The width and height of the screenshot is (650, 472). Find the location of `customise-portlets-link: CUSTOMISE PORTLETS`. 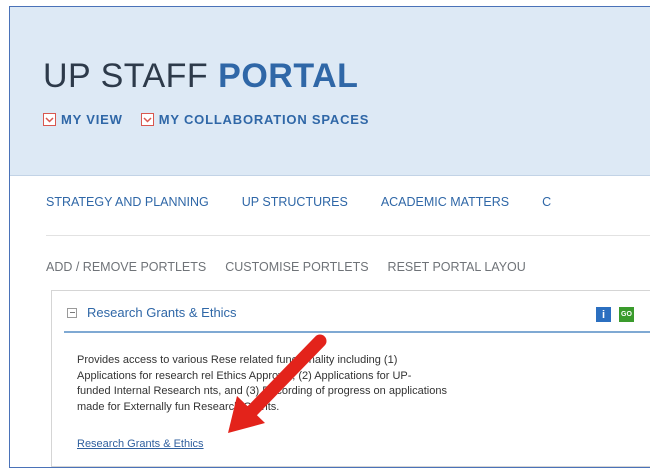

customise-portlets-link: CUSTOMISE PORTLETS is located at coordinates (296, 267).